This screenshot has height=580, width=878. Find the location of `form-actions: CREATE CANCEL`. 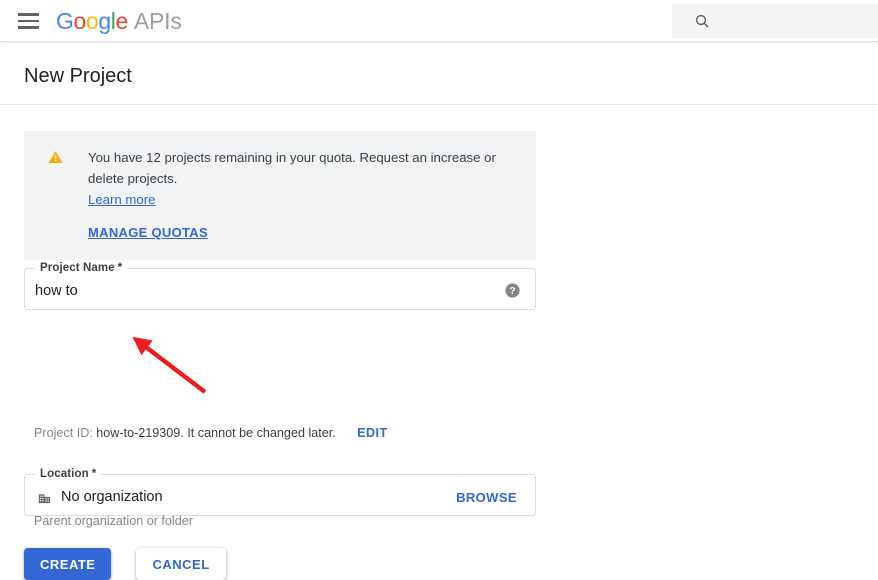

form-actions: CREATE CANCEL is located at coordinates (125, 564).